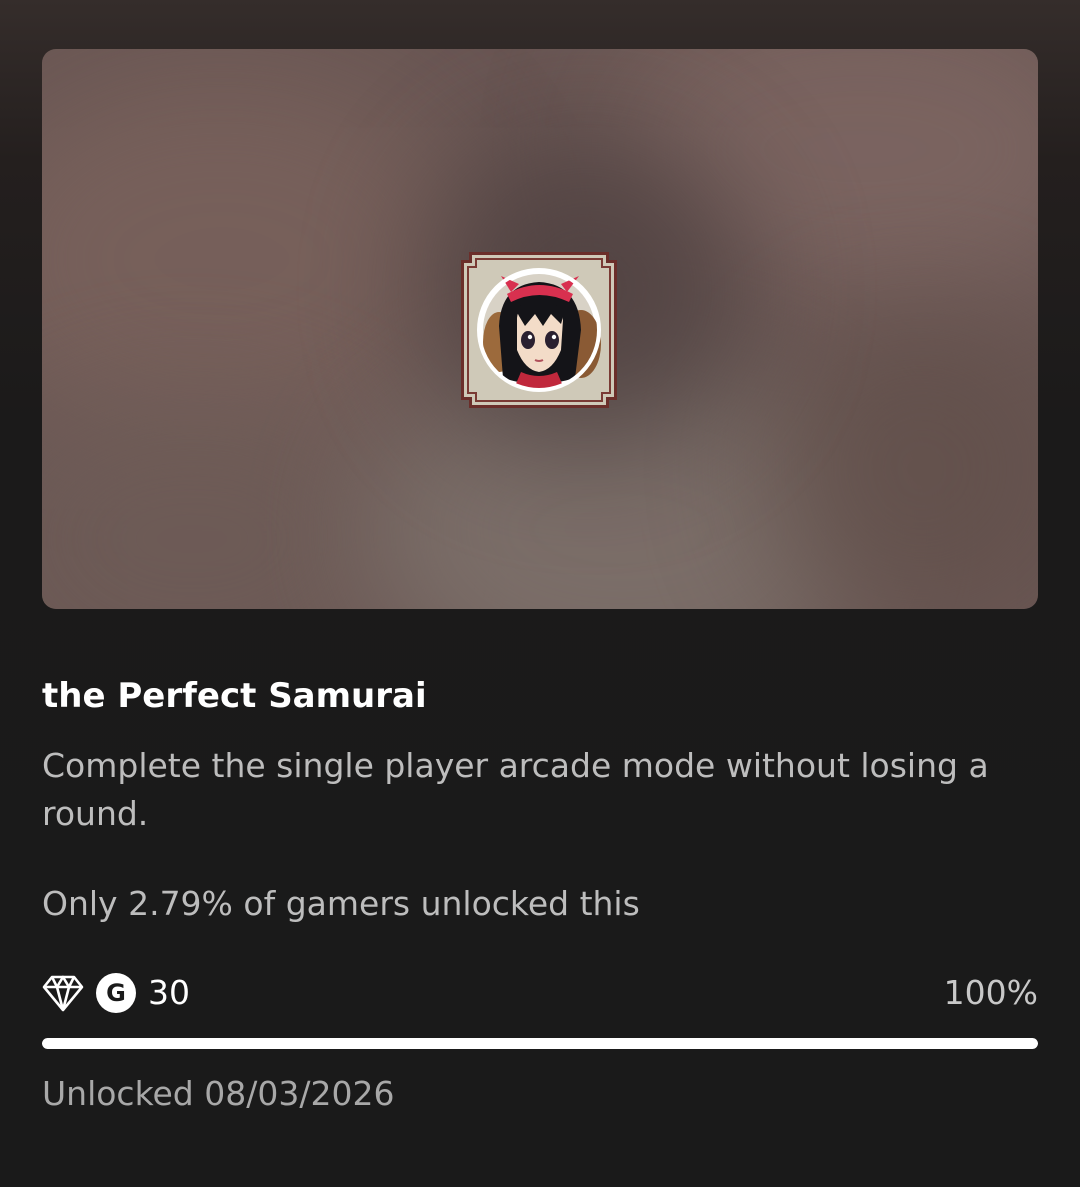 This screenshot has height=1187, width=1080. I want to click on gamerscore-icon: G, so click(116, 993).